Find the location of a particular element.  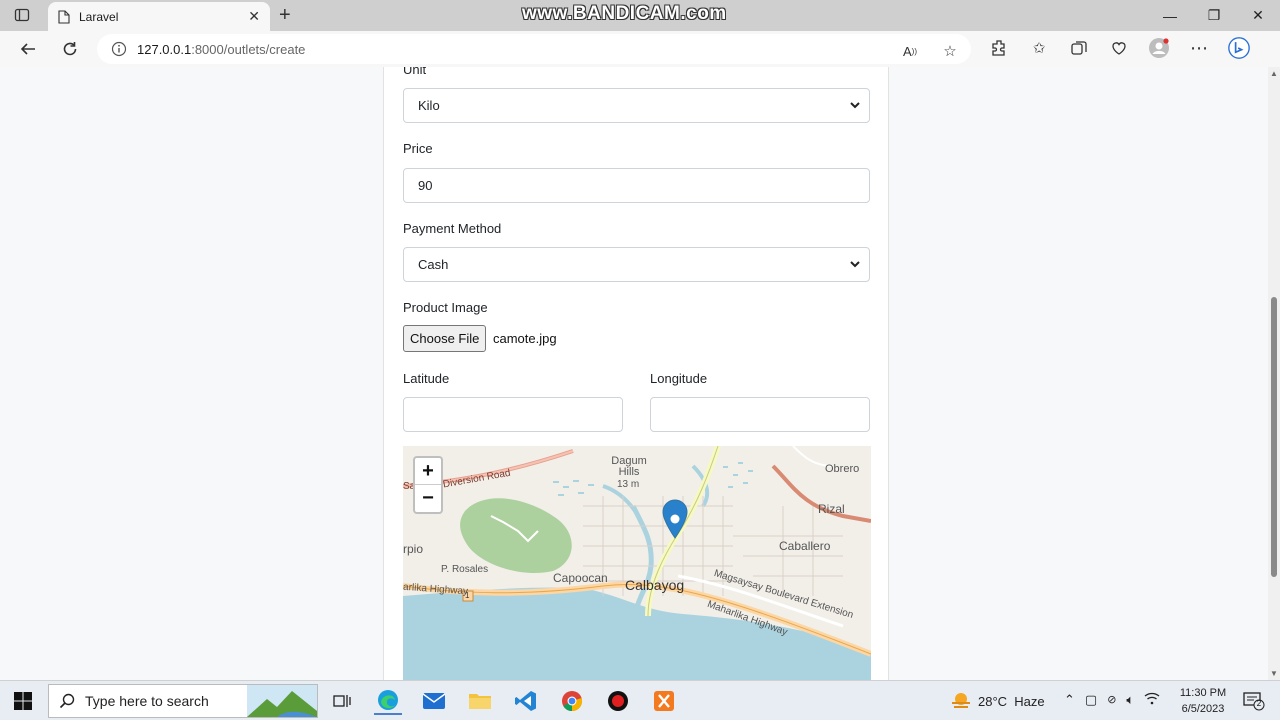

system-tray: ⌃ ▢ ⊘ 🔈︎ is located at coordinates (1112, 699).